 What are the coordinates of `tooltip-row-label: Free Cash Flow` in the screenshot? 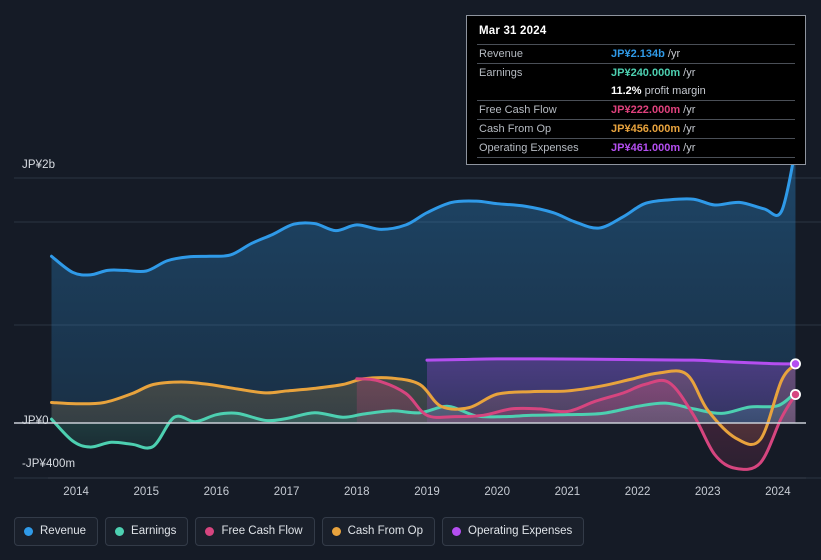 It's located at (543, 110).